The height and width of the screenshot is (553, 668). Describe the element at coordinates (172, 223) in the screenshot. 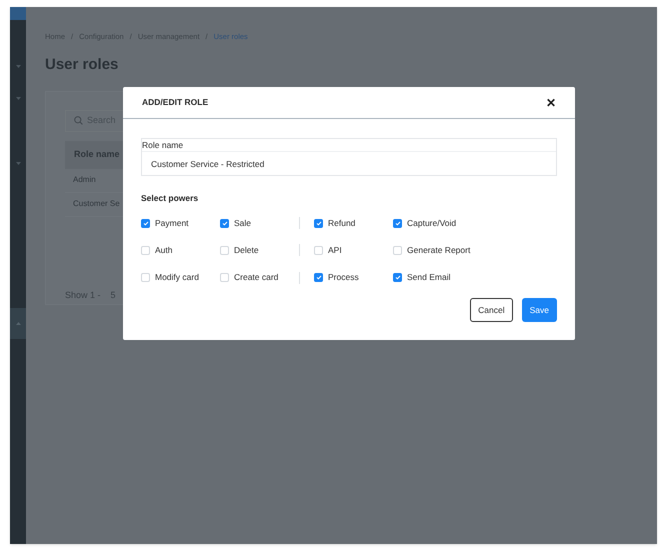

I see `checkbox-label: Payment` at that location.